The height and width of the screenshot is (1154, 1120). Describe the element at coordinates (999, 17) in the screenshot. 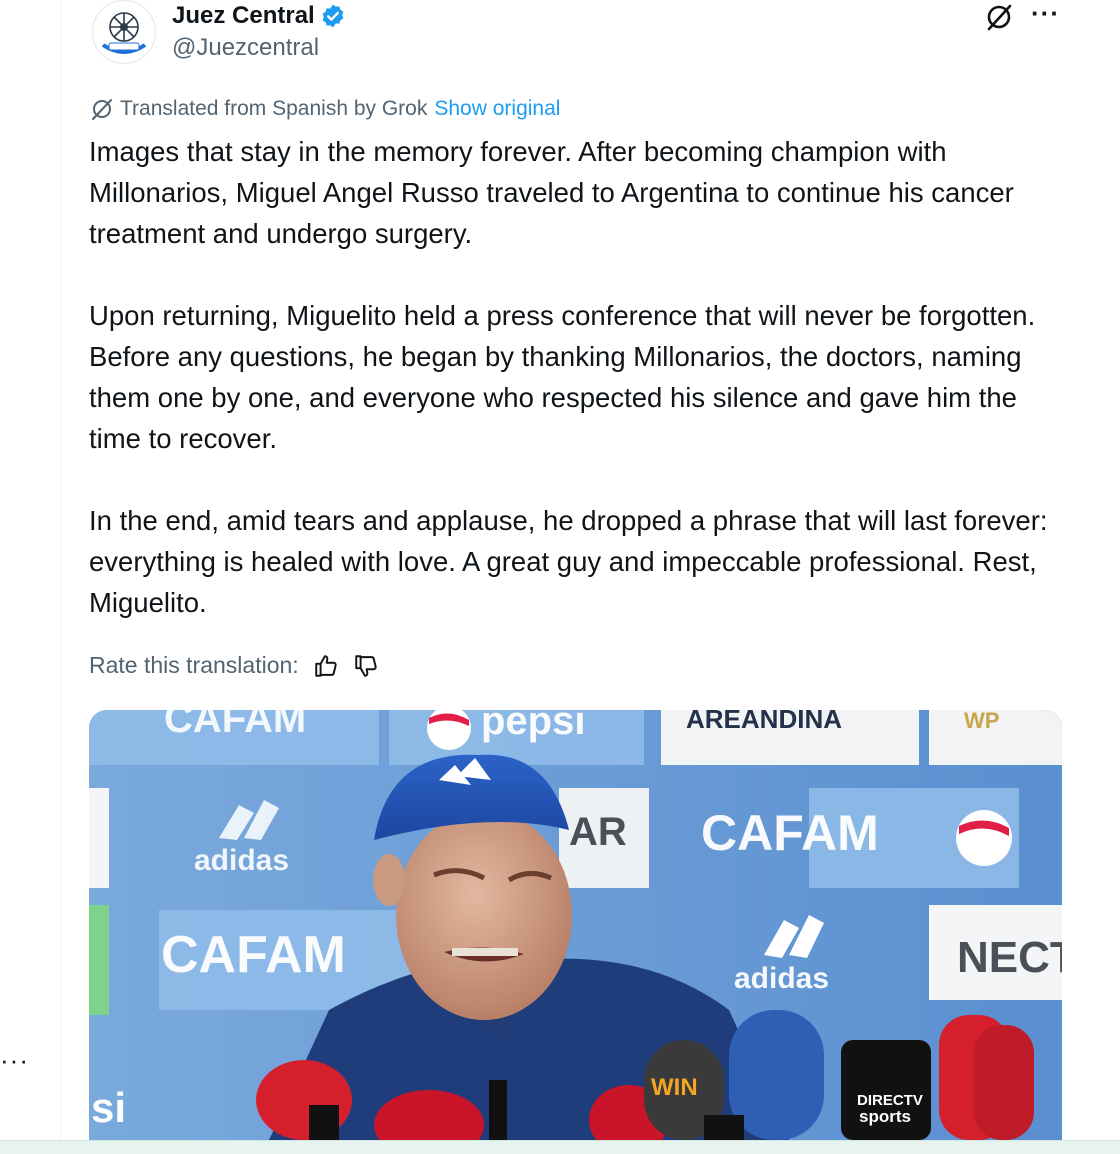

I see `grok-icon` at that location.